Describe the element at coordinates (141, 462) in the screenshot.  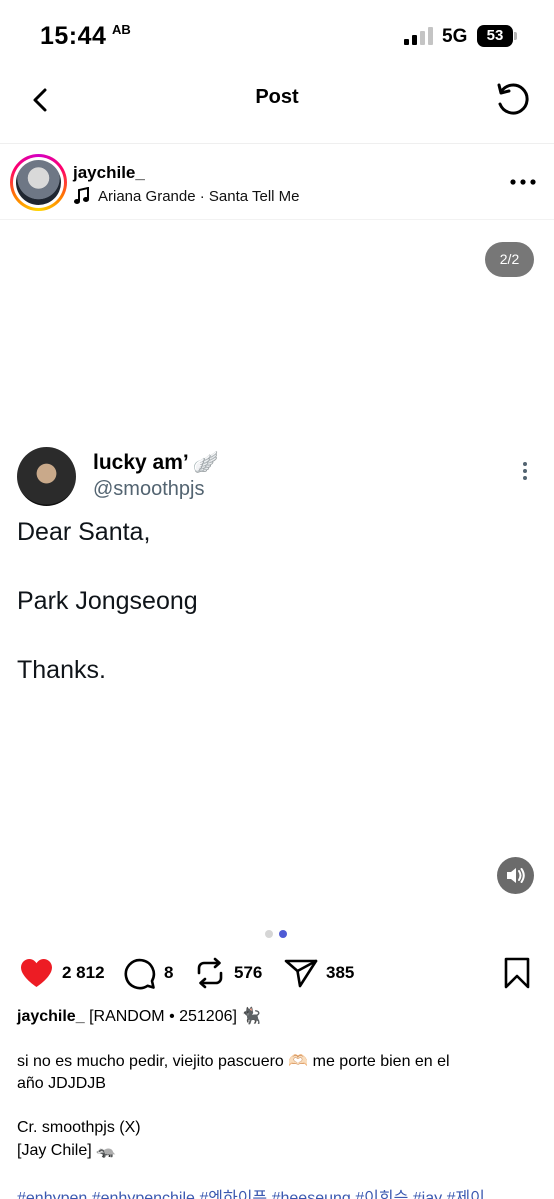
I see `tweet-author-name-text: lucky am’` at that location.